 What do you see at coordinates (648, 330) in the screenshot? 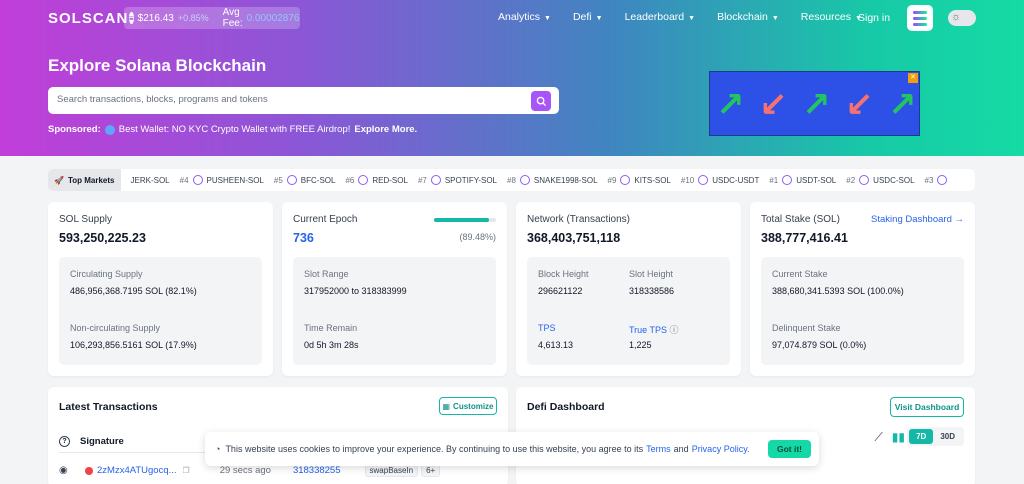
I see `true-tps-text: True TPS` at bounding box center [648, 330].